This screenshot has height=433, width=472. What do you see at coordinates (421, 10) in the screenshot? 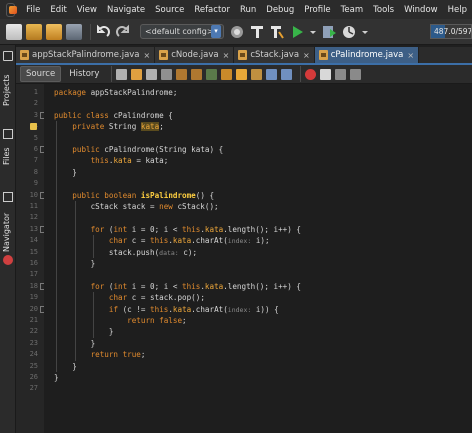
I see `menu-window: Window` at bounding box center [421, 10].